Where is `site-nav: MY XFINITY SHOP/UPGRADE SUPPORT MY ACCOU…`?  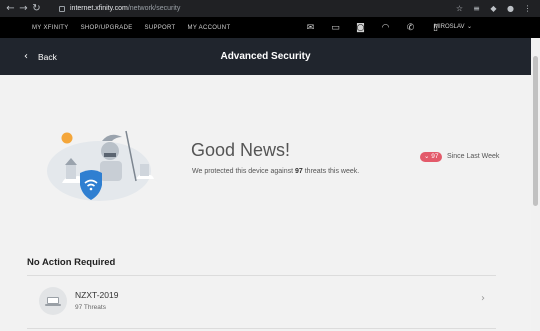
site-nav: MY XFINITY SHOP/UPGRADE SUPPORT MY ACCOU… is located at coordinates (270, 27).